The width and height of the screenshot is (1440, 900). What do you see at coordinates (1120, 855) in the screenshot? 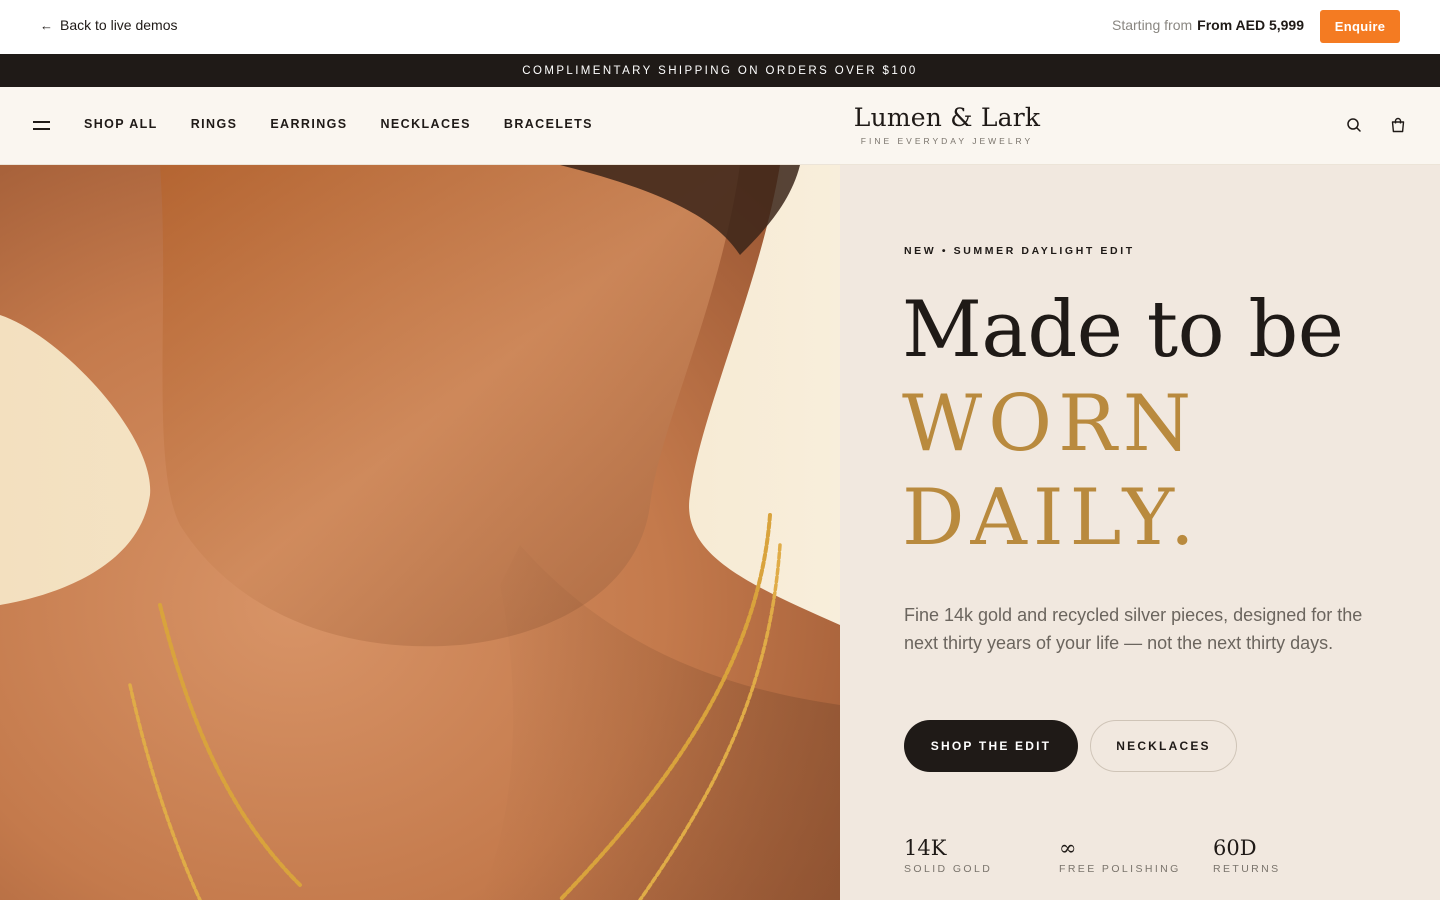
I see `stat-free-polishing: ∞ FREE POLISHING` at bounding box center [1120, 855].